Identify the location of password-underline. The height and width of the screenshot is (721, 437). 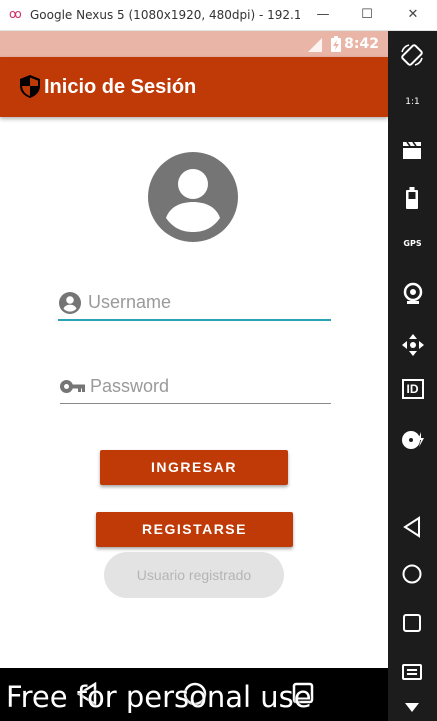
(195, 403).